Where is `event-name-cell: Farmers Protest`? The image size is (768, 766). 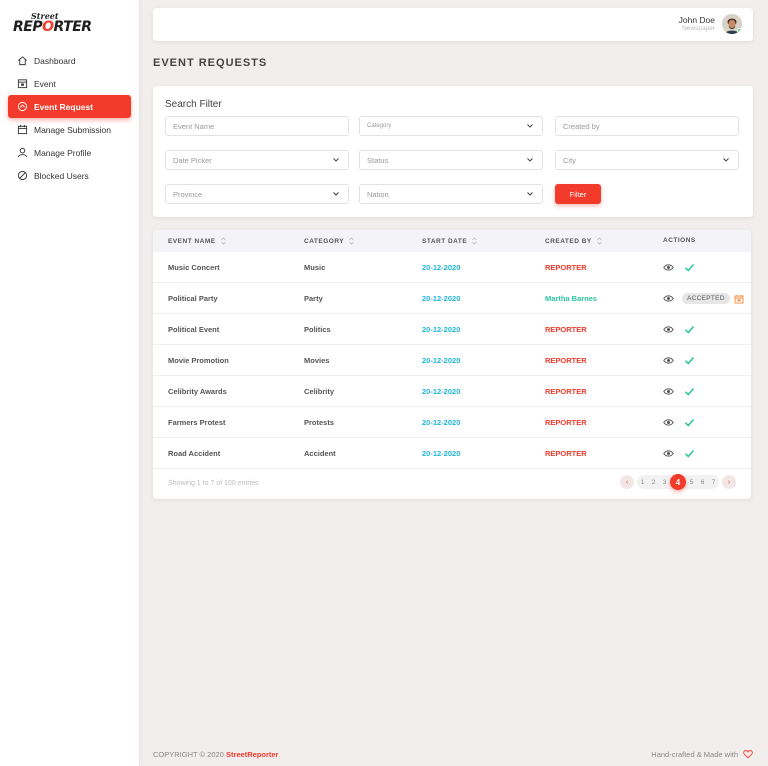
event-name-cell: Farmers Protest is located at coordinates (197, 422).